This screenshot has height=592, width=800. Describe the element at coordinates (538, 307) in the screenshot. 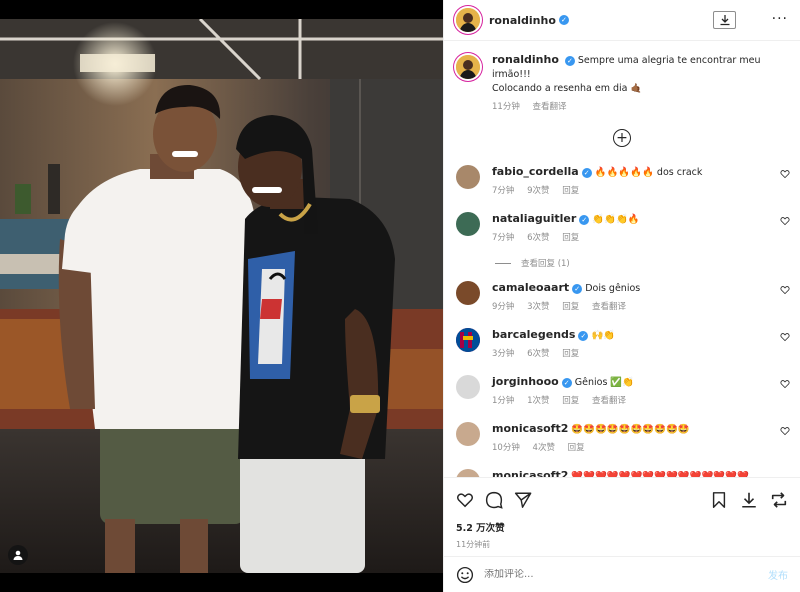

I see `comment-likes: 3次赞` at that location.